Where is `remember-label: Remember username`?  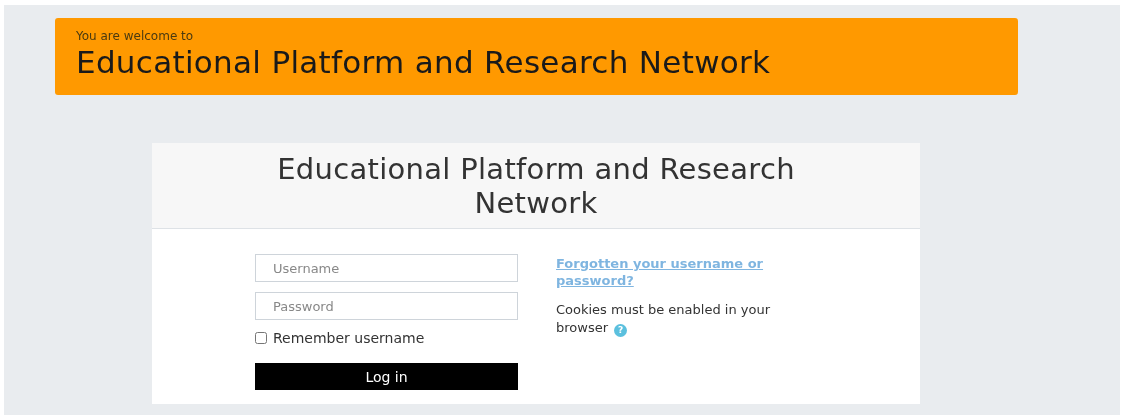
remember-label: Remember username is located at coordinates (349, 338).